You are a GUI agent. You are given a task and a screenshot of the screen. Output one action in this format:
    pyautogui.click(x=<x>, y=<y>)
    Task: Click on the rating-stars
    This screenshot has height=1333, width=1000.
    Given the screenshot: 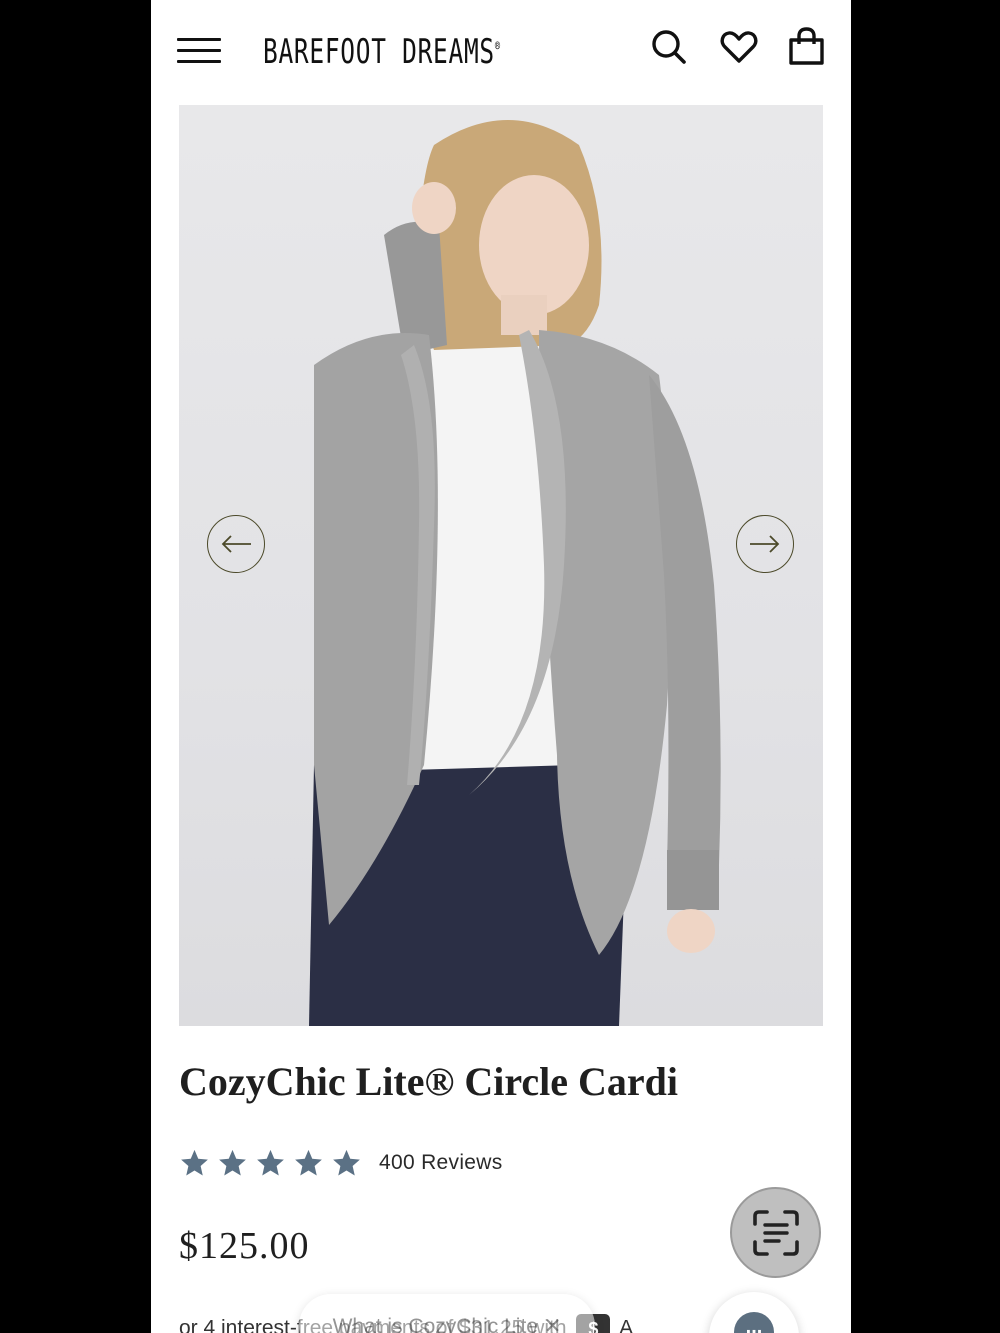 What is the action you would take?
    pyautogui.click(x=270, y=1163)
    